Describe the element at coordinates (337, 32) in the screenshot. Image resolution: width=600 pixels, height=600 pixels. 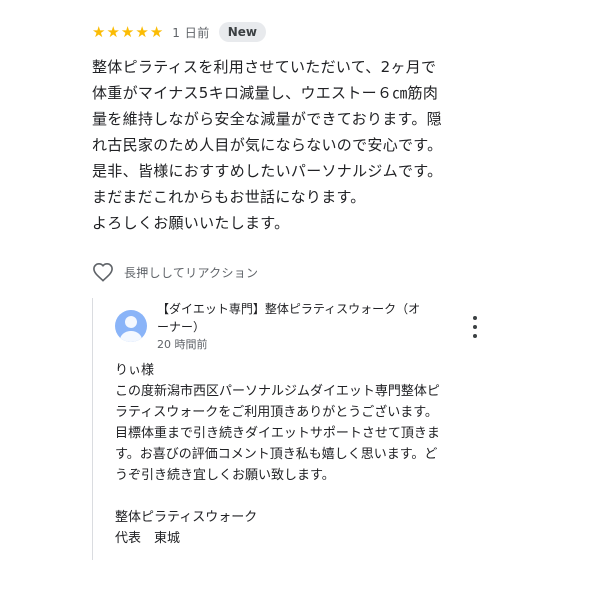
I see `review-meta: ★ ★ ★ ★ ★ 1 日前 New` at that location.